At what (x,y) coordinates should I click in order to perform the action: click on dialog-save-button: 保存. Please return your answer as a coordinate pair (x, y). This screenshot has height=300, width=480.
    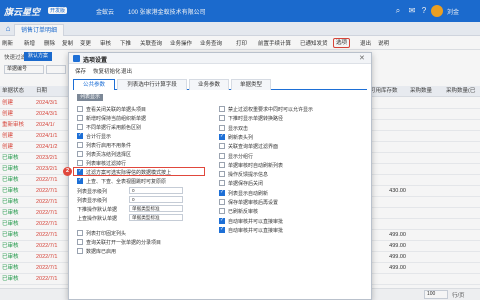
    Looking at the image, I should click on (80, 71).